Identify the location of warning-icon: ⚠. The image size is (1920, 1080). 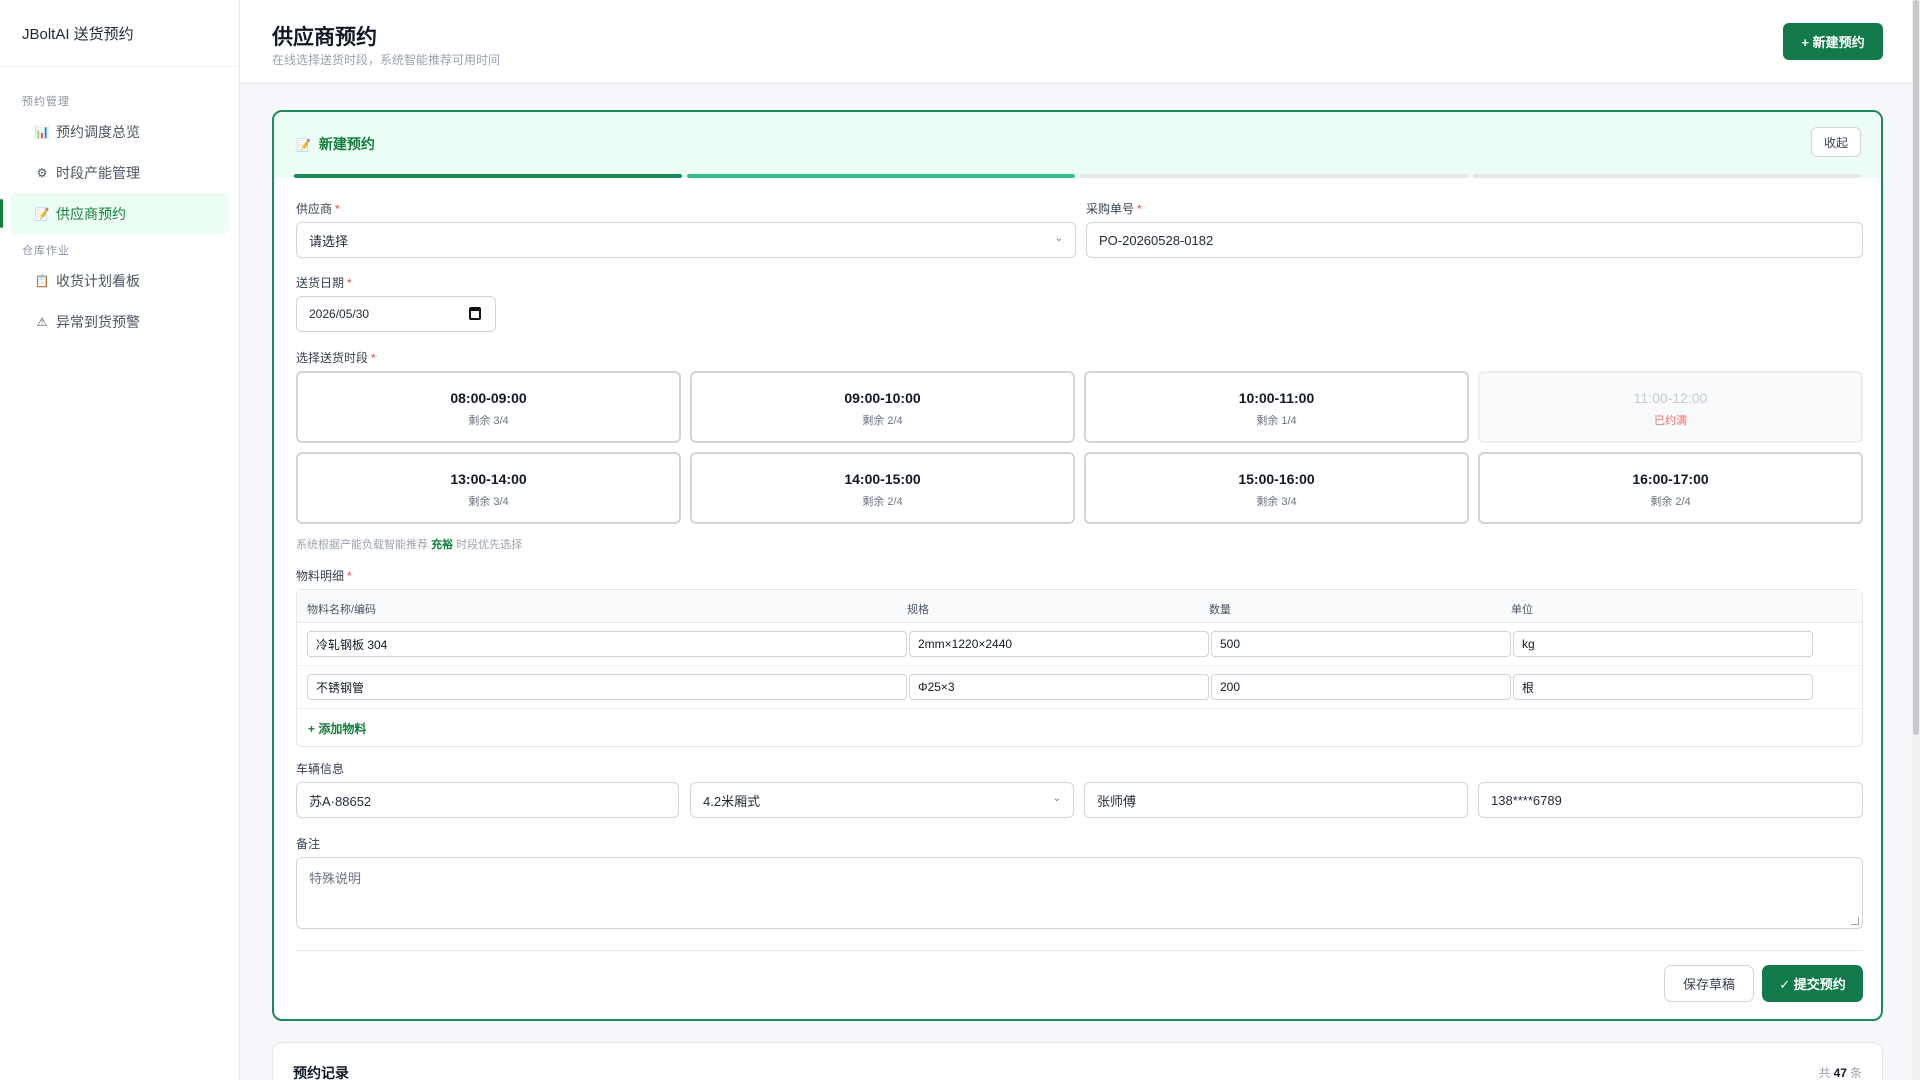
(42, 321).